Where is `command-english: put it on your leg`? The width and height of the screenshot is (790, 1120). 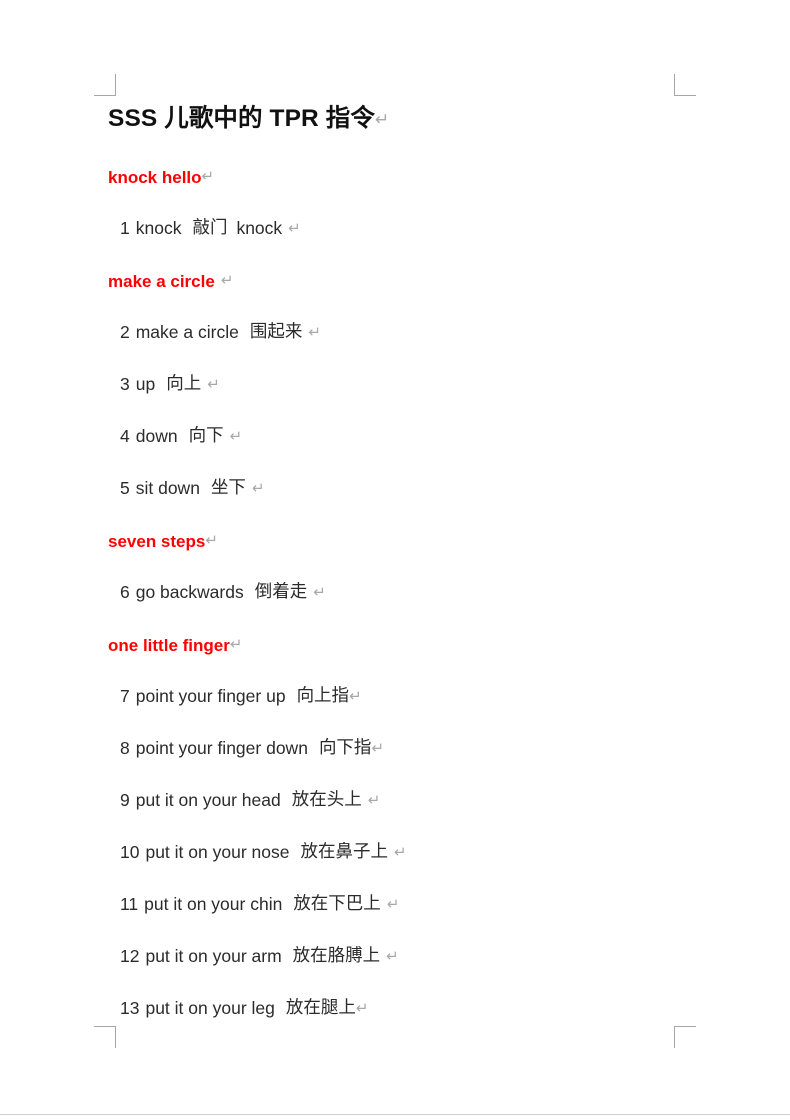 command-english: put it on your leg is located at coordinates (210, 1008).